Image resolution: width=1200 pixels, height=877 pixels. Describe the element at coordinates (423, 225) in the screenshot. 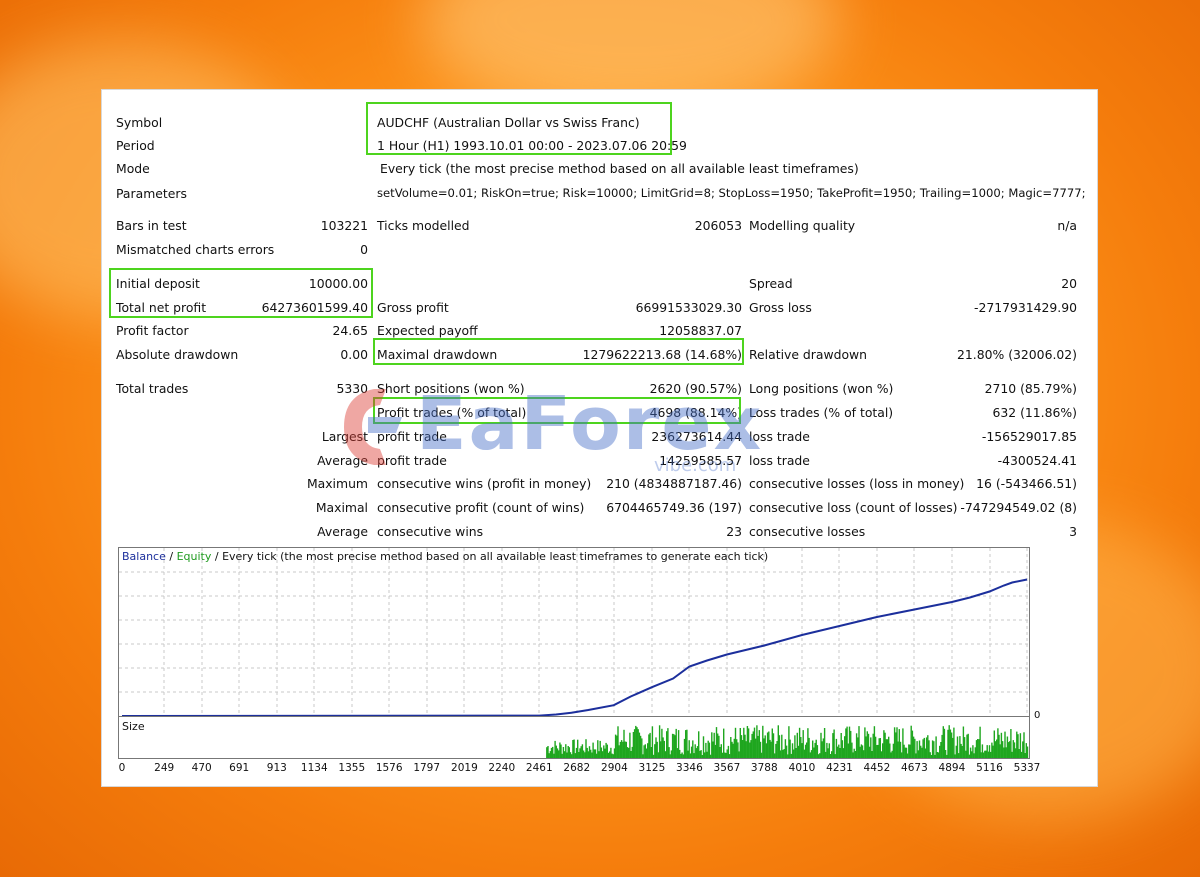

I see `ticks-modelled-label: Ticks modelled` at that location.